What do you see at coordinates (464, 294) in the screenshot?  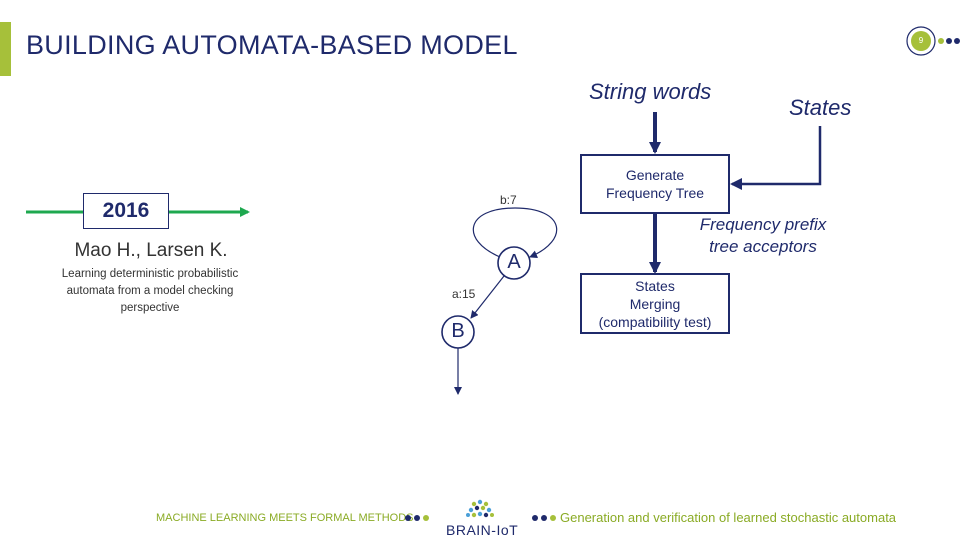 I see `transition-label: a:15` at bounding box center [464, 294].